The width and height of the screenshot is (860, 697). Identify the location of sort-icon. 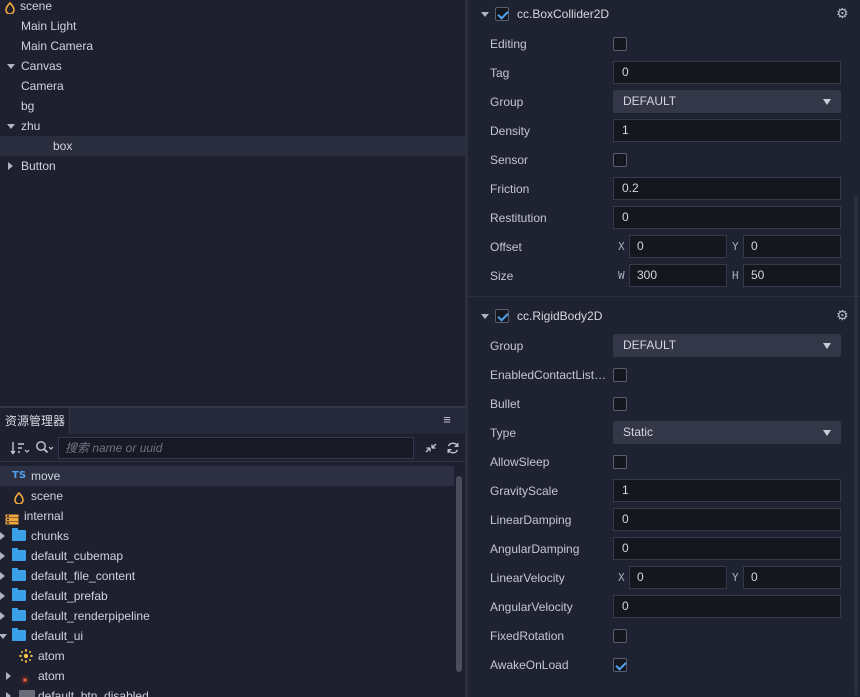
(20, 448).